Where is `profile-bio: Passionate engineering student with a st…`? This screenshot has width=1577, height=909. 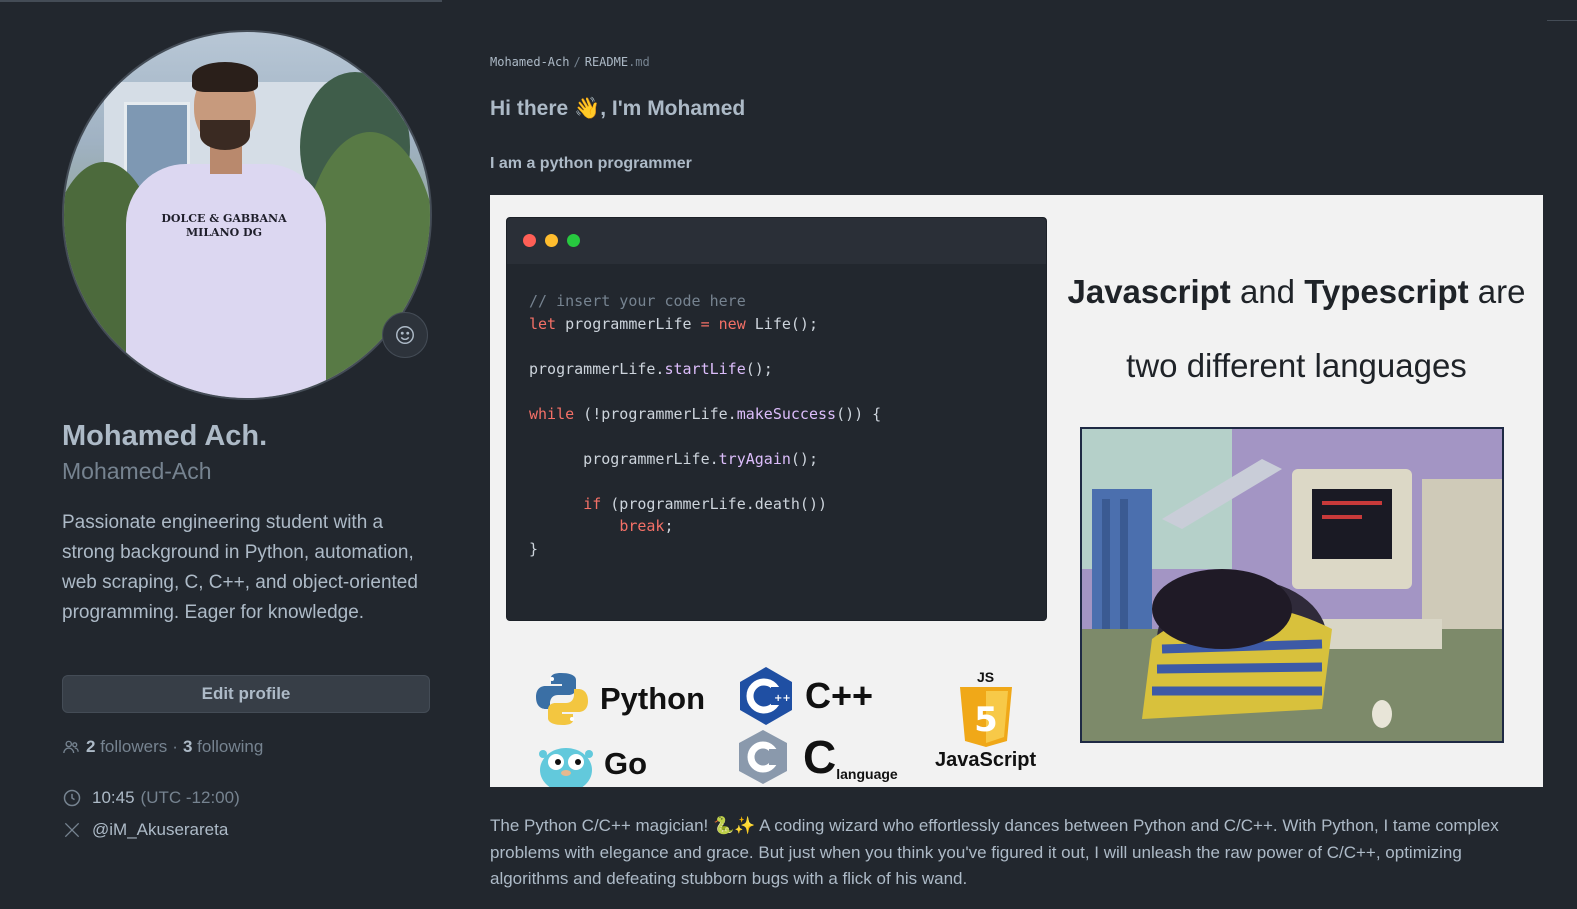
profile-bio: Passionate engineering student with a st… is located at coordinates (240, 567).